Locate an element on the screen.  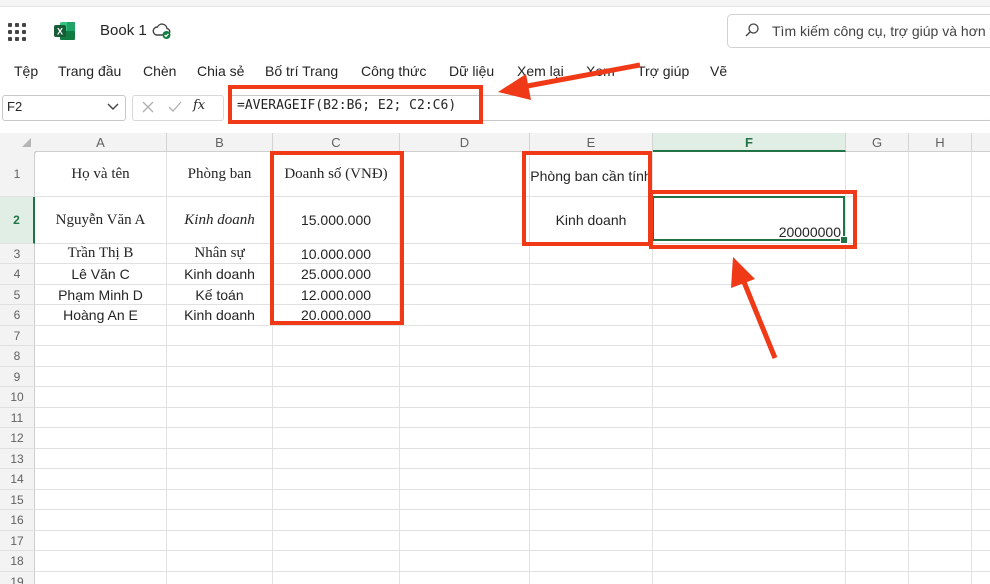
chevron-down-icon is located at coordinates (113, 106).